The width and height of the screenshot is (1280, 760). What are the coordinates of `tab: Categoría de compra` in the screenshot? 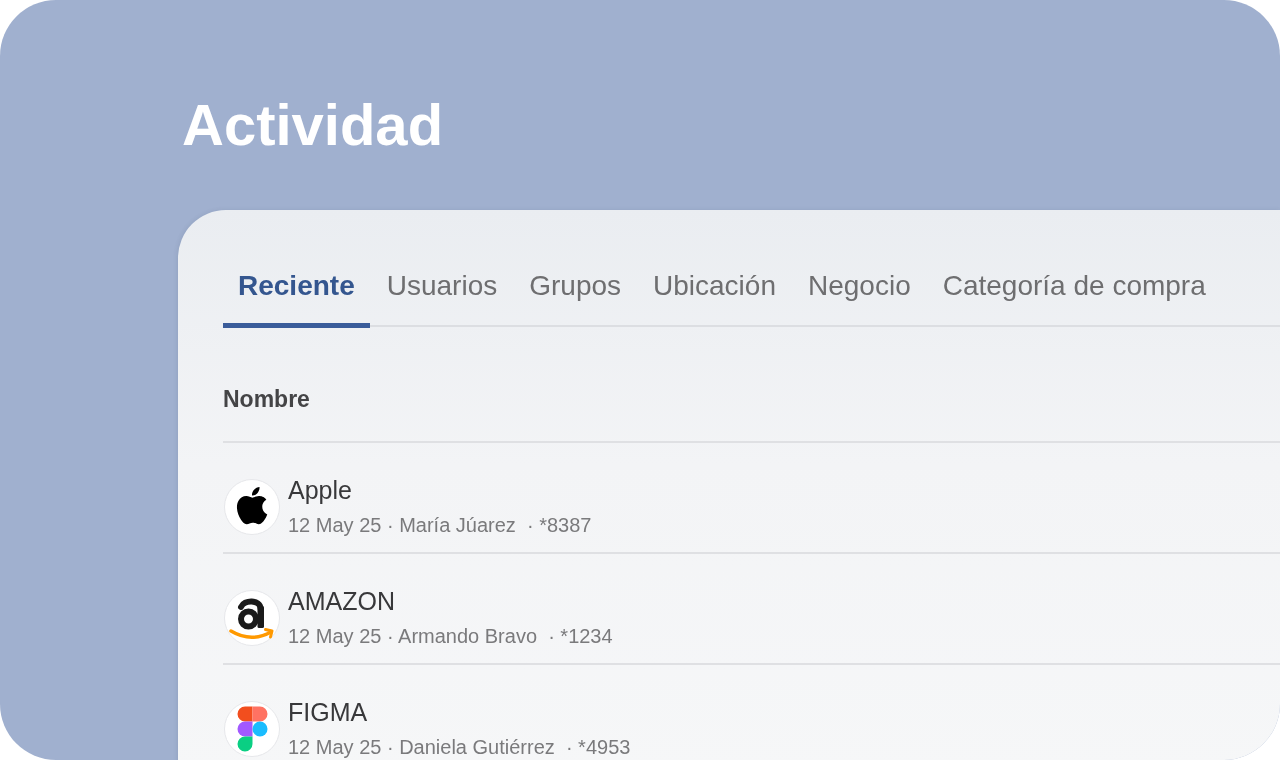 It's located at (1074, 298).